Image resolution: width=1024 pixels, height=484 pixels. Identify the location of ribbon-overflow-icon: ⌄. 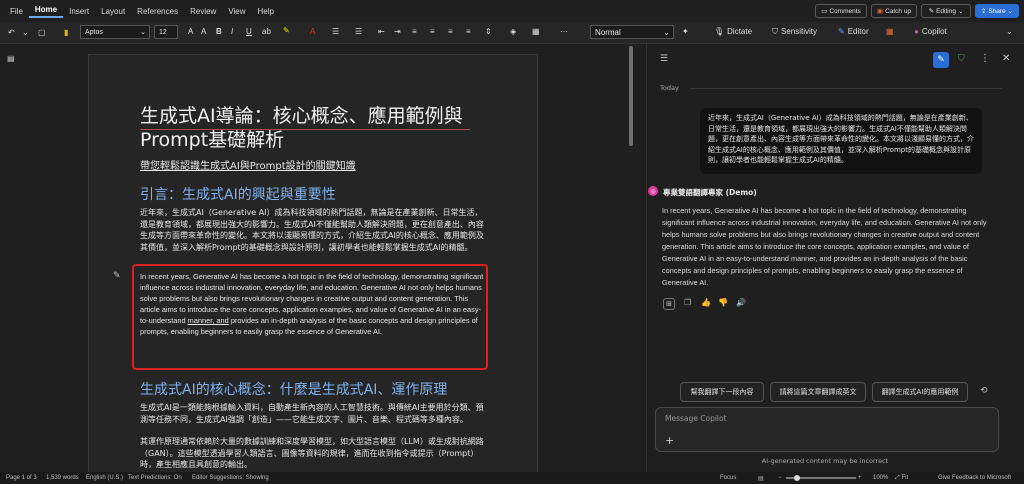
(1009, 31).